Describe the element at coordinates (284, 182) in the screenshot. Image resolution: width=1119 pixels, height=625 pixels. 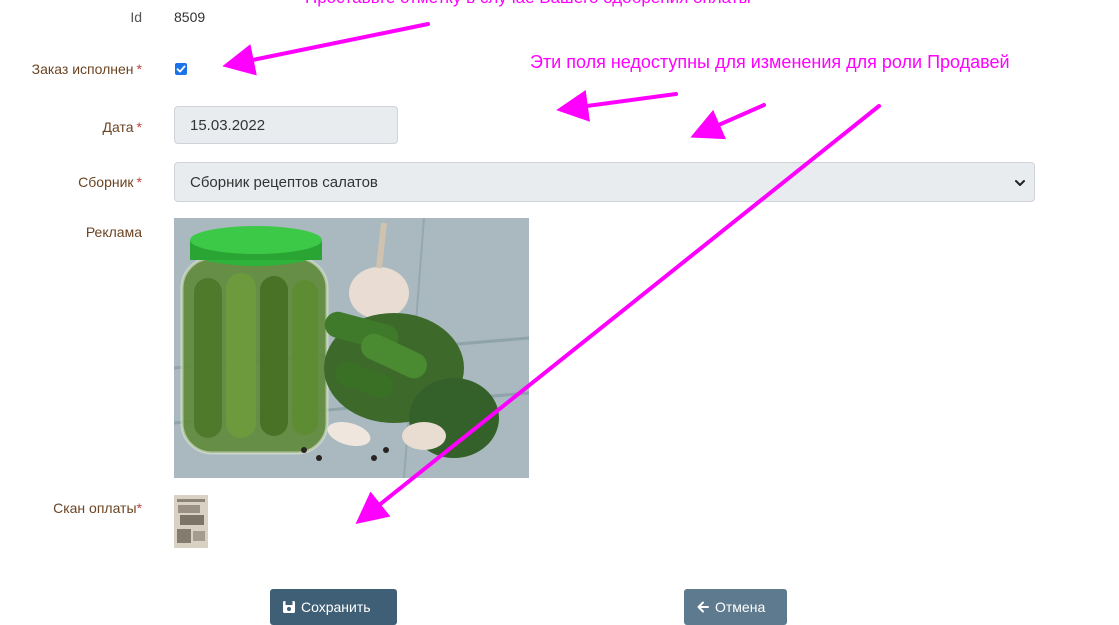
I see `collection-selected-value: Сборник рецептов салатов` at that location.